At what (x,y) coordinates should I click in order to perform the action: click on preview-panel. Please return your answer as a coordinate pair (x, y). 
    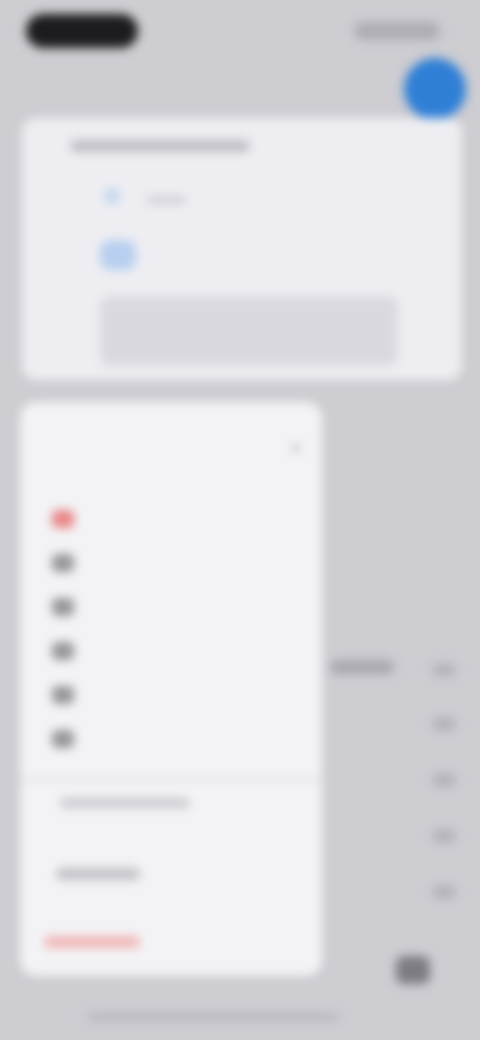
    Looking at the image, I should click on (249, 331).